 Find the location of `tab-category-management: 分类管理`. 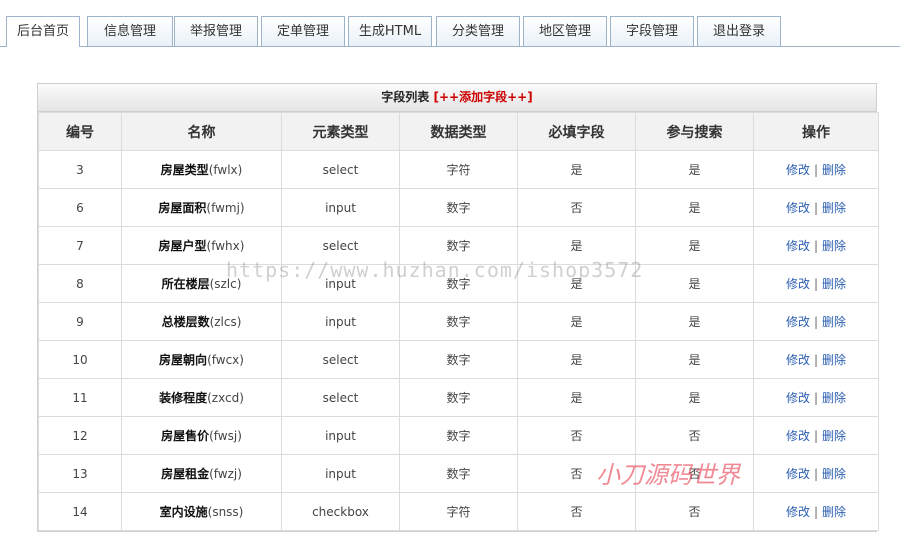

tab-category-management: 分类管理 is located at coordinates (478, 31).